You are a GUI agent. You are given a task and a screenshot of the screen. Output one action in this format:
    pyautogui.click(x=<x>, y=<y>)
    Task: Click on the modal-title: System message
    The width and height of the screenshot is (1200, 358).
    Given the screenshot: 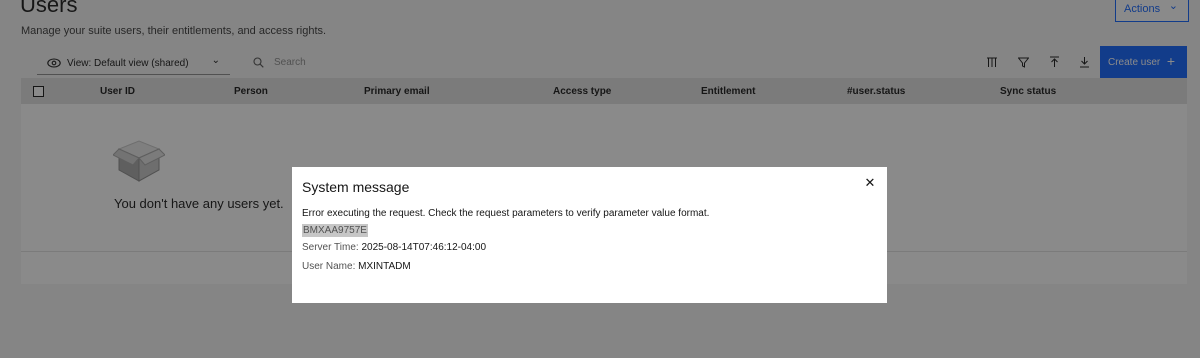 What is the action you would take?
    pyautogui.click(x=356, y=187)
    